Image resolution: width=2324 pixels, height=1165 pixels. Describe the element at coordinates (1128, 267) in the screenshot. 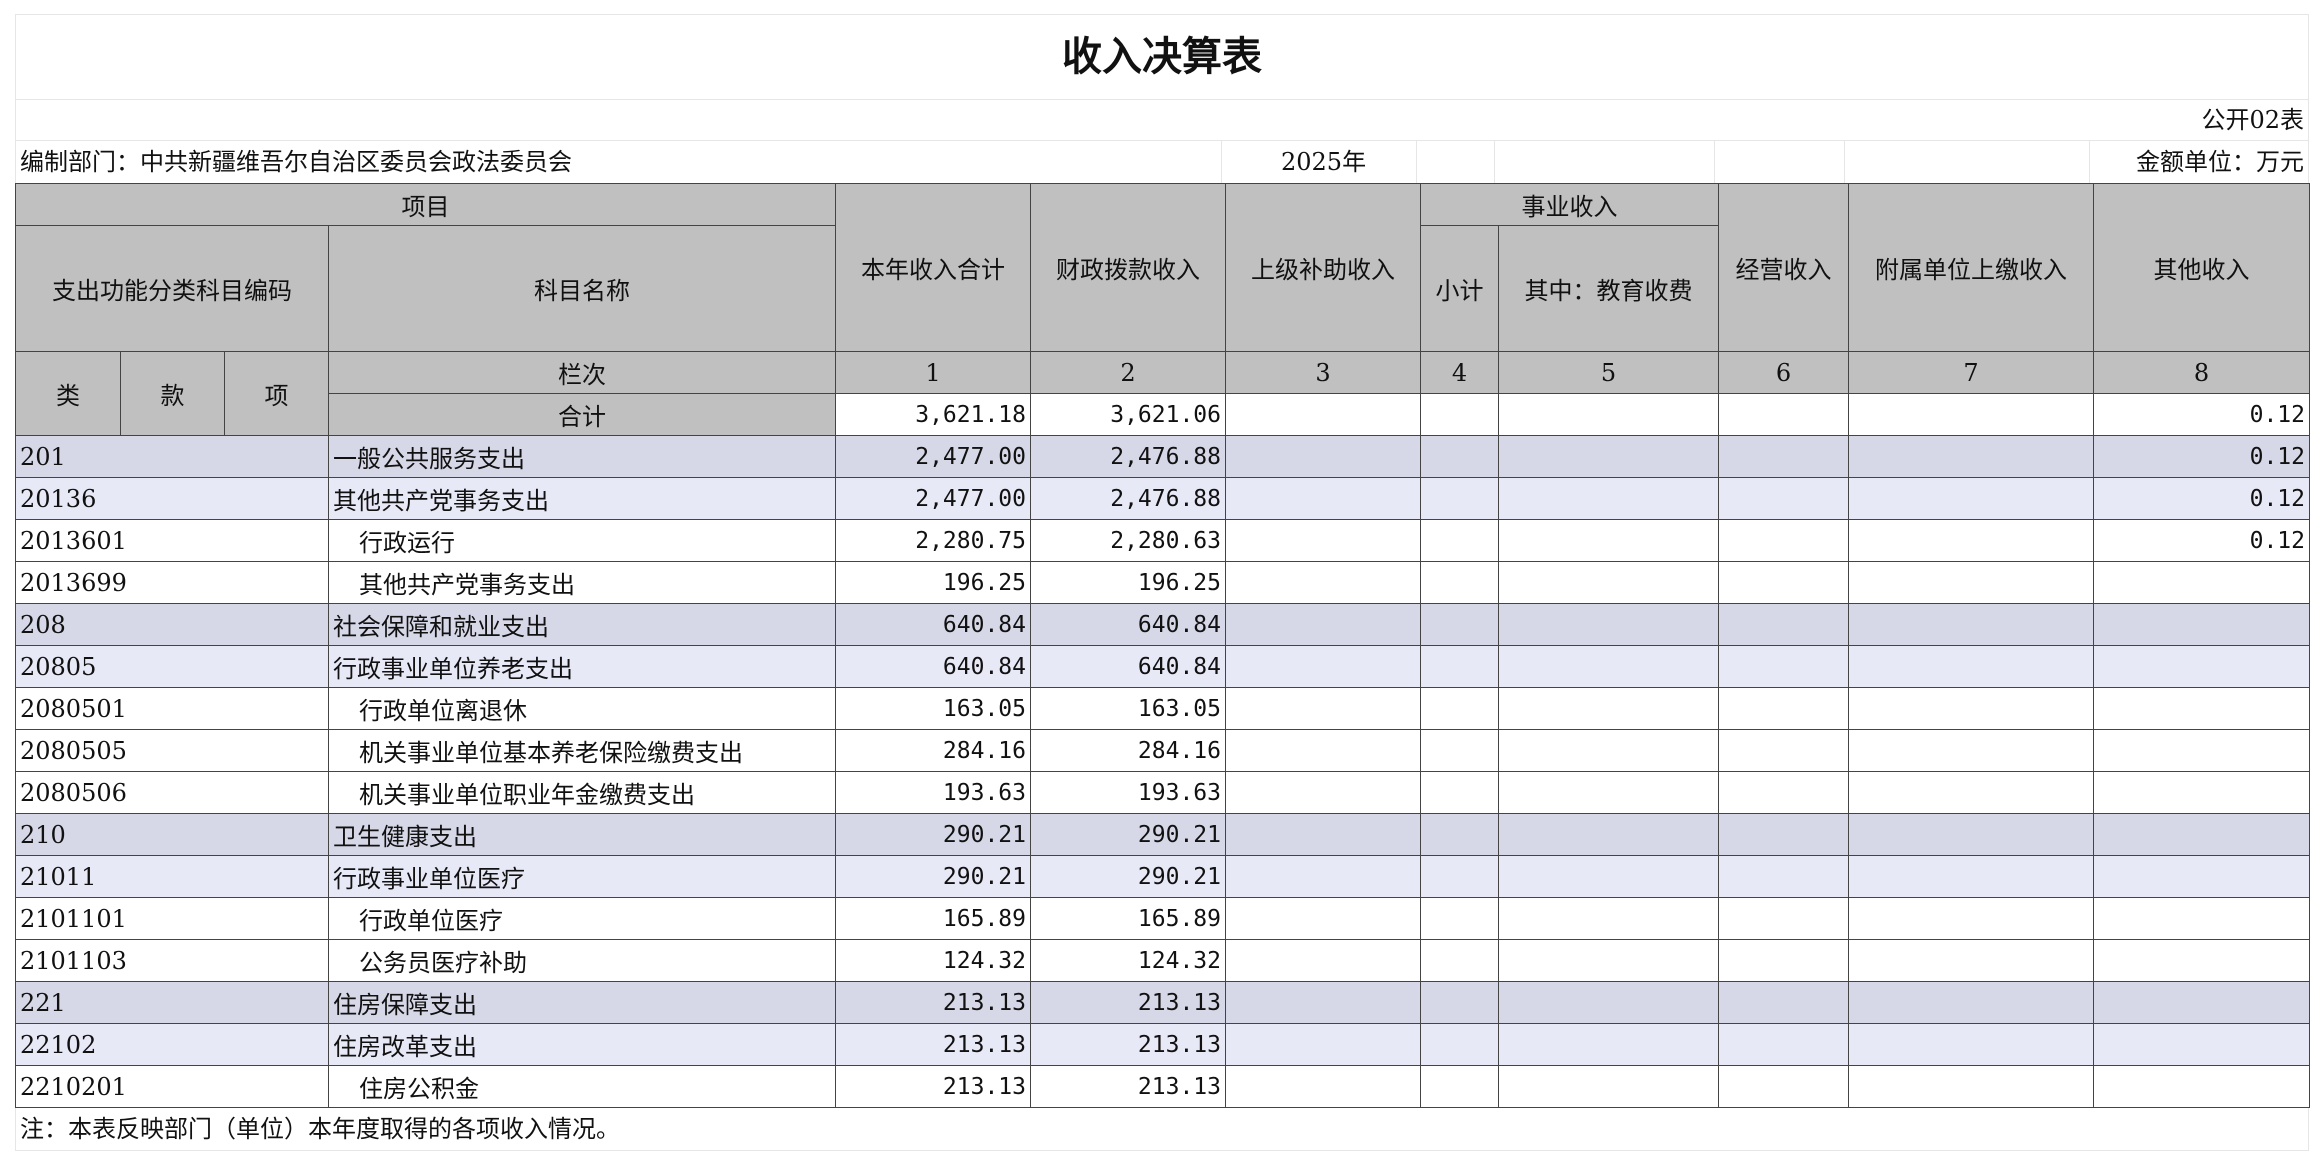

I see `header-fiscal: 财政拨款收入` at that location.